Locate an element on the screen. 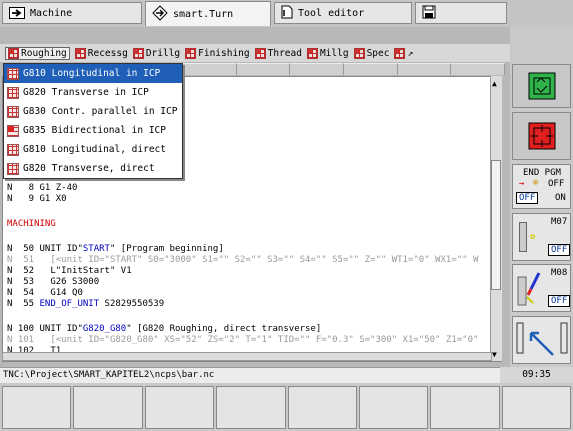 The width and height of the screenshot is (573, 431). green-frame-icon is located at coordinates (542, 86).